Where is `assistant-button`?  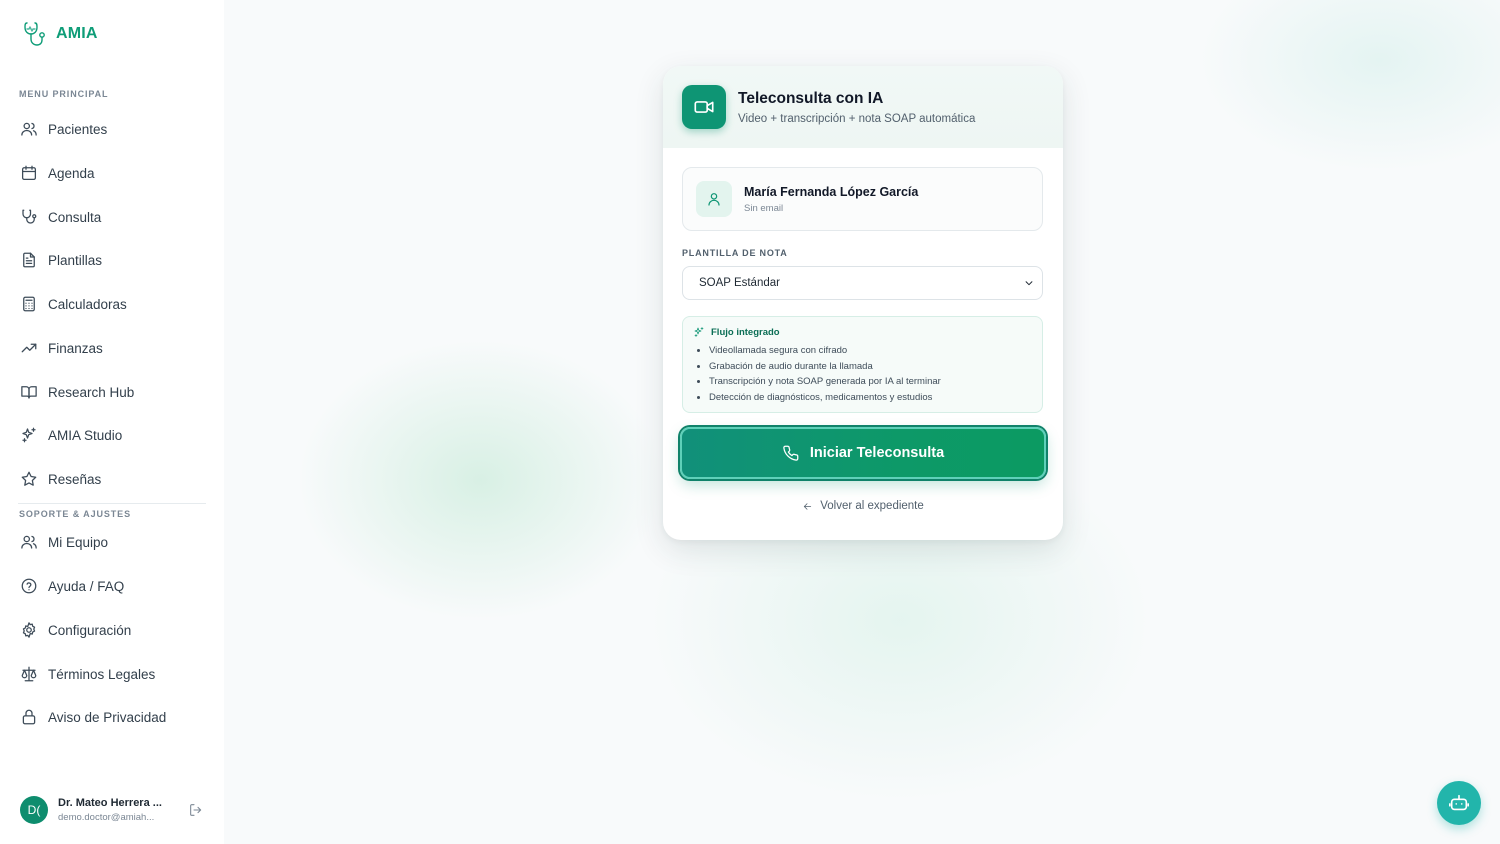
assistant-button is located at coordinates (1459, 803).